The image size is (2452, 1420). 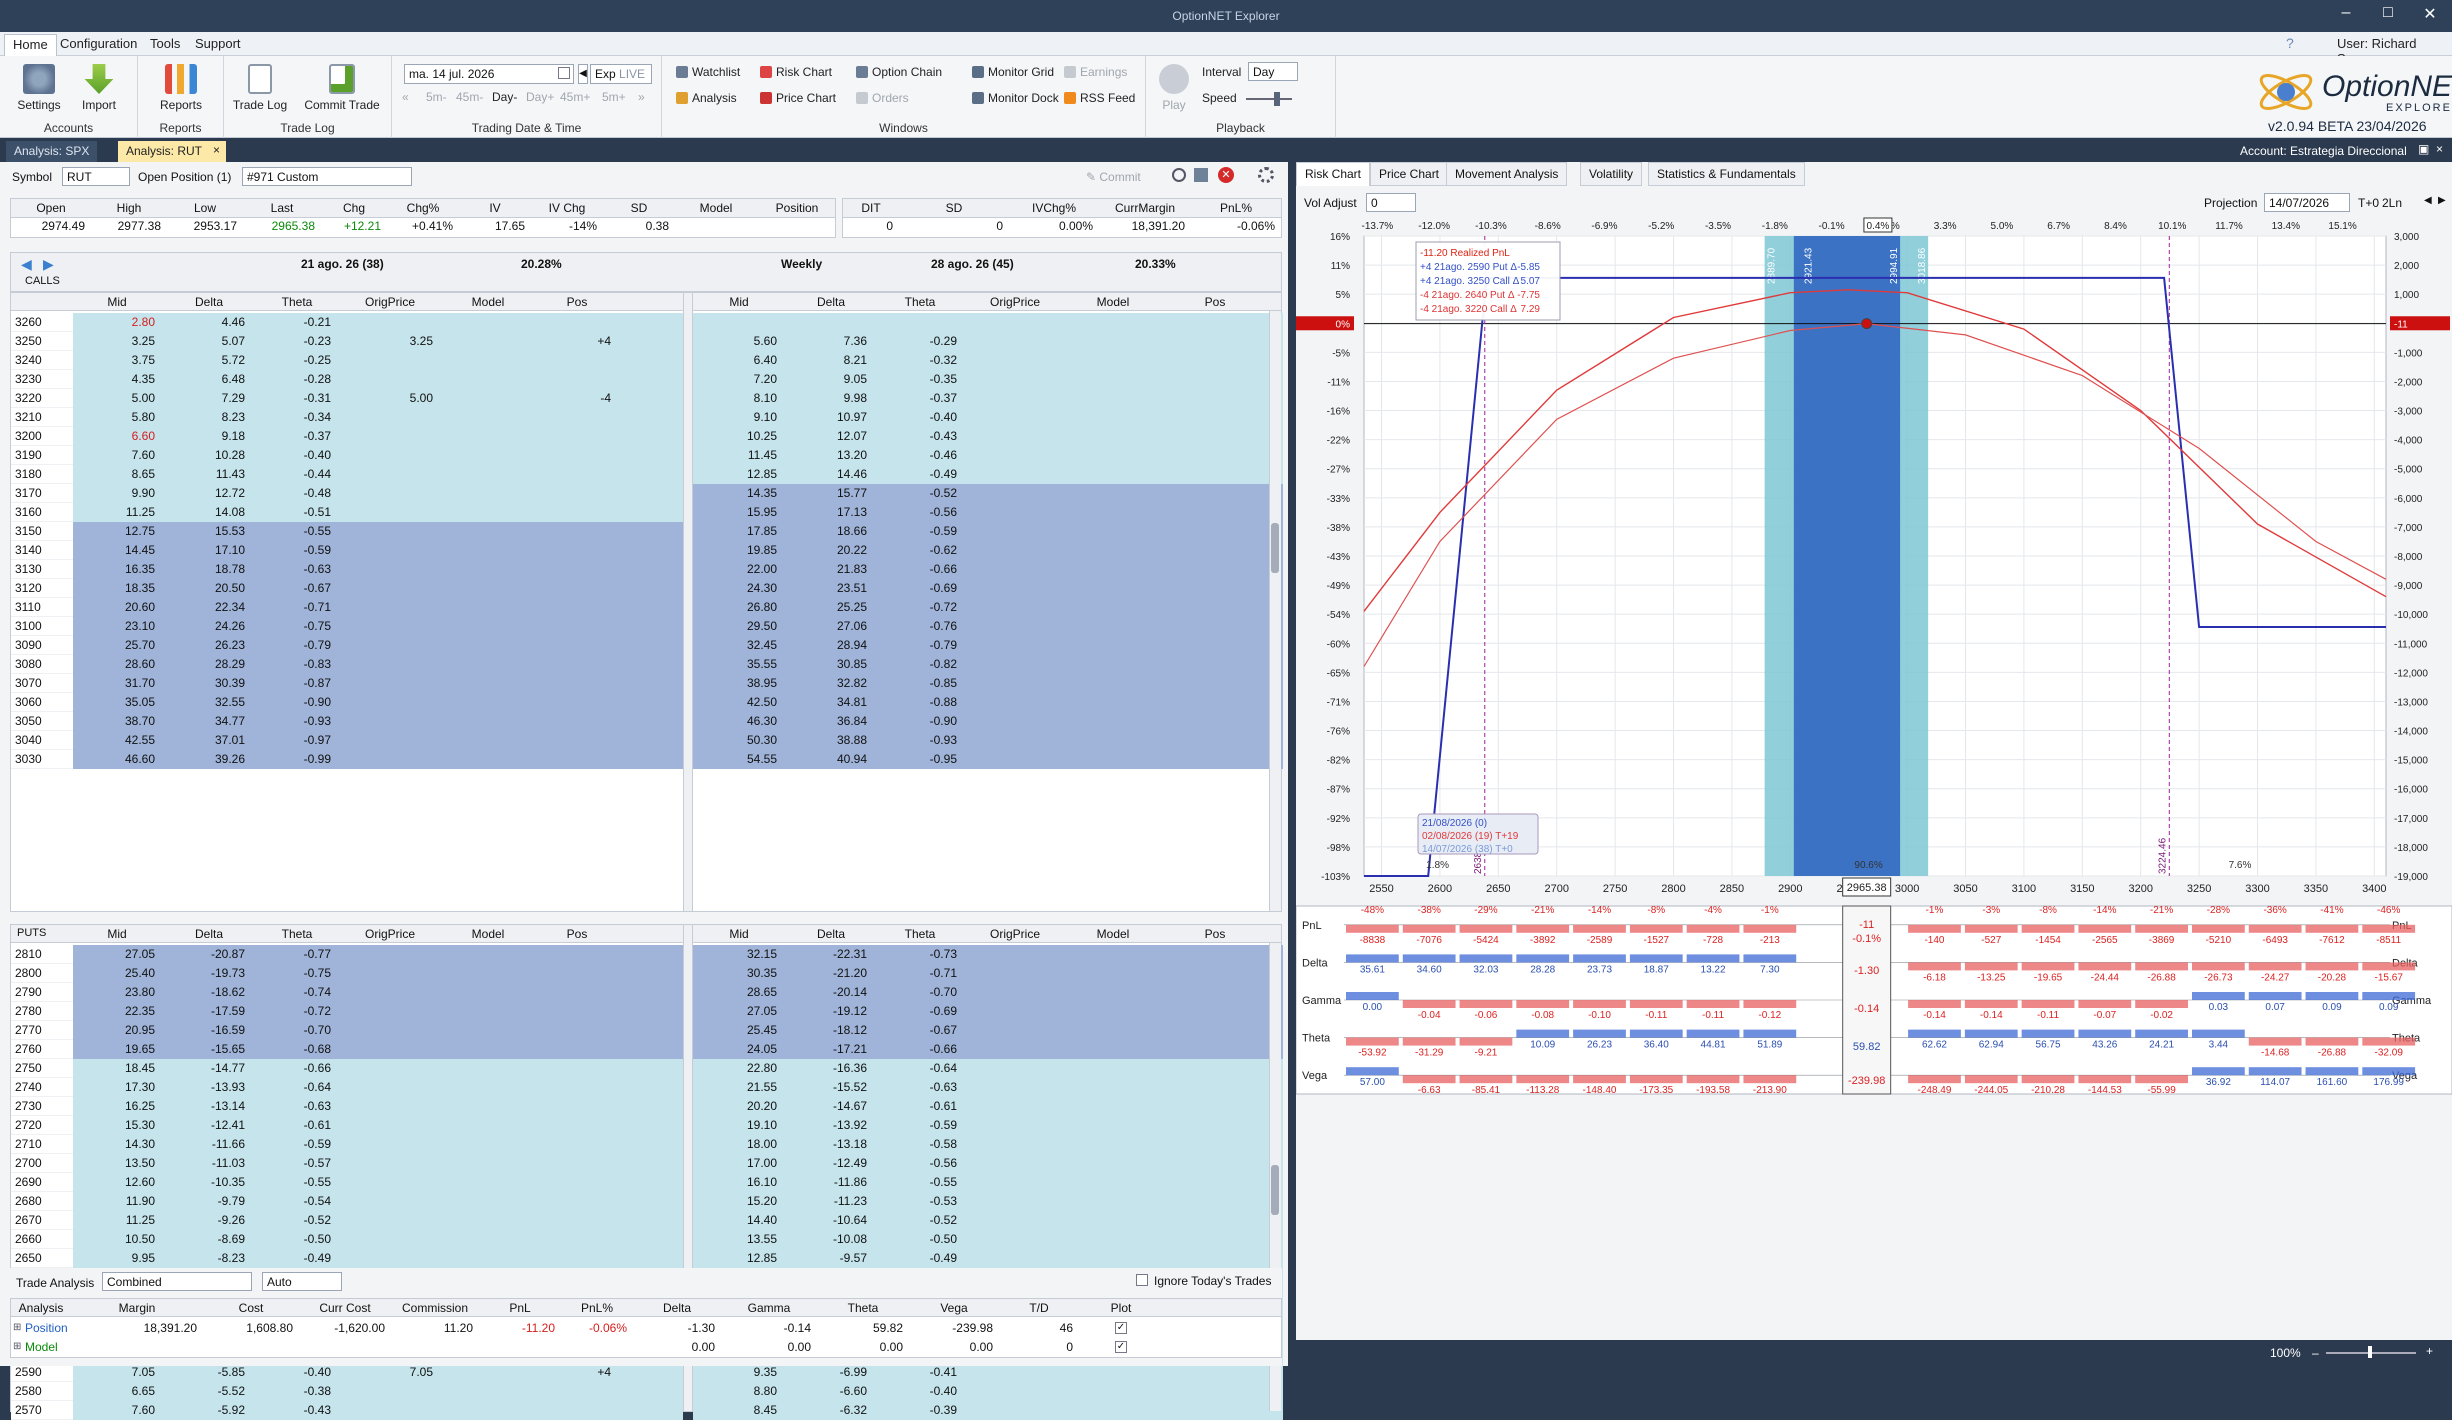 I want to click on chain-cell: 32.15, so click(x=739, y=954).